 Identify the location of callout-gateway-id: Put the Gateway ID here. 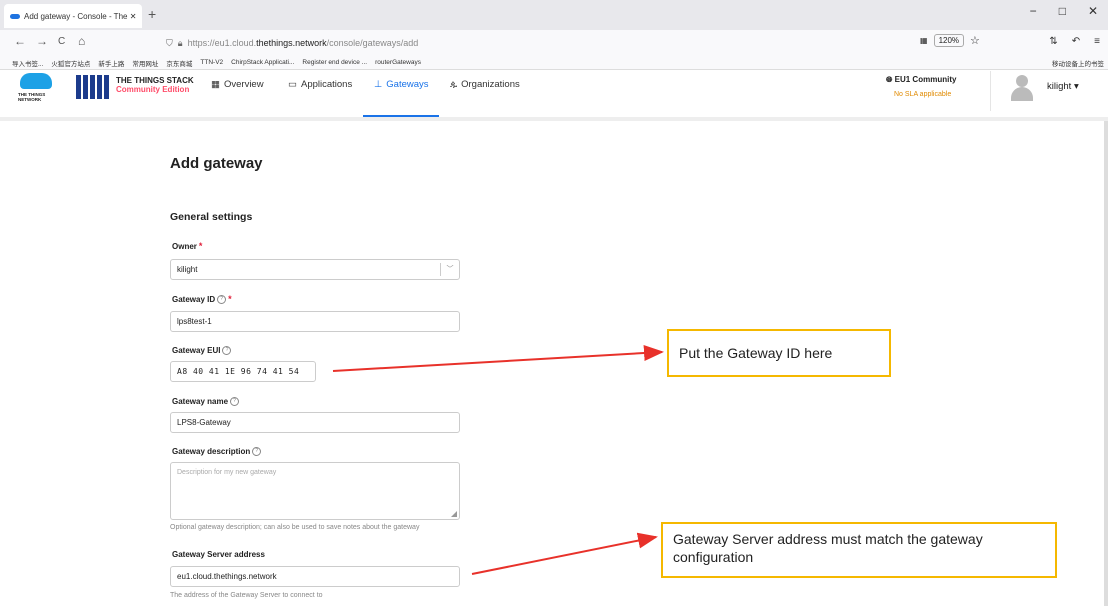
(779, 353).